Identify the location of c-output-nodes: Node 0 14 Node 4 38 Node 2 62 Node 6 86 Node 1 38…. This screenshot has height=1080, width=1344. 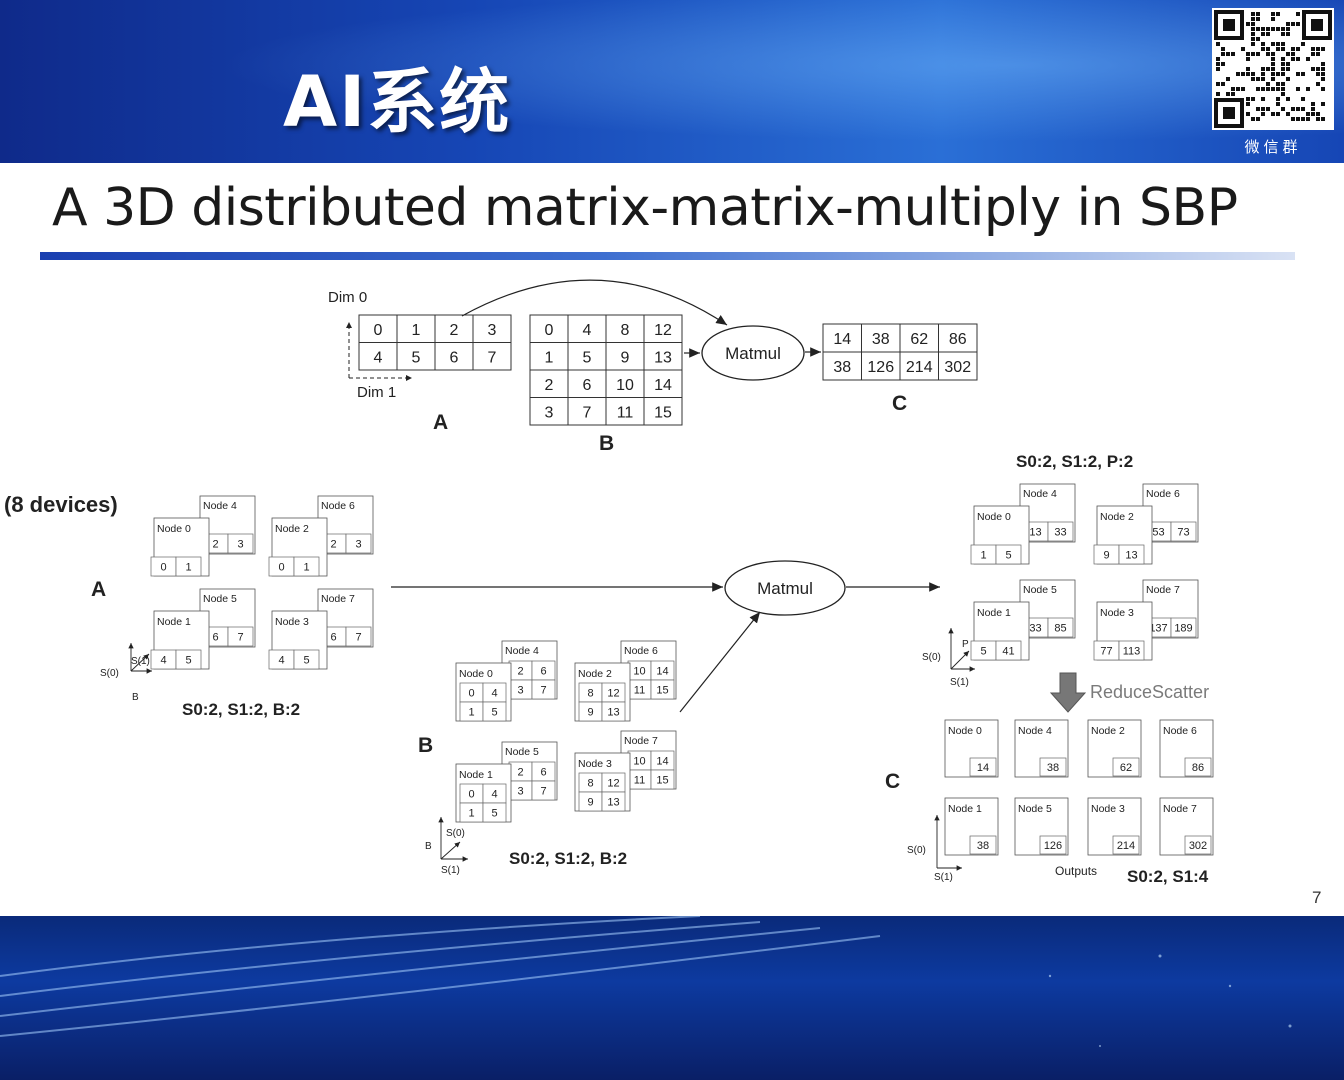
(1079, 787).